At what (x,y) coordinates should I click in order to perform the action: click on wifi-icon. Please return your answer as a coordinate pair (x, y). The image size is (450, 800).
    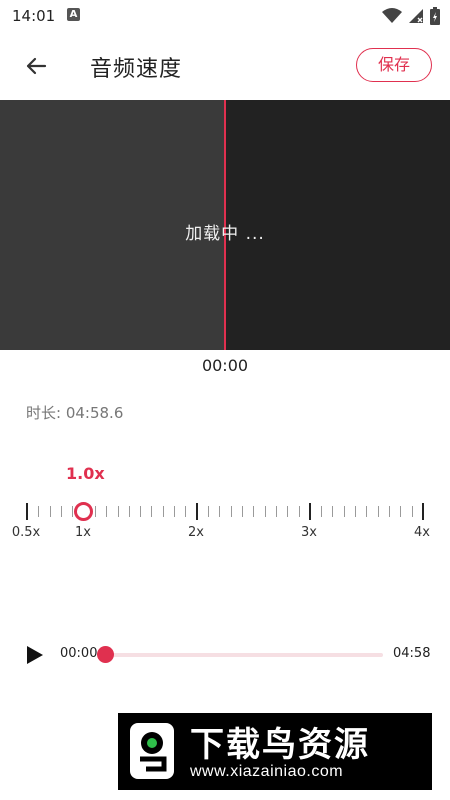
    Looking at the image, I should click on (392, 15).